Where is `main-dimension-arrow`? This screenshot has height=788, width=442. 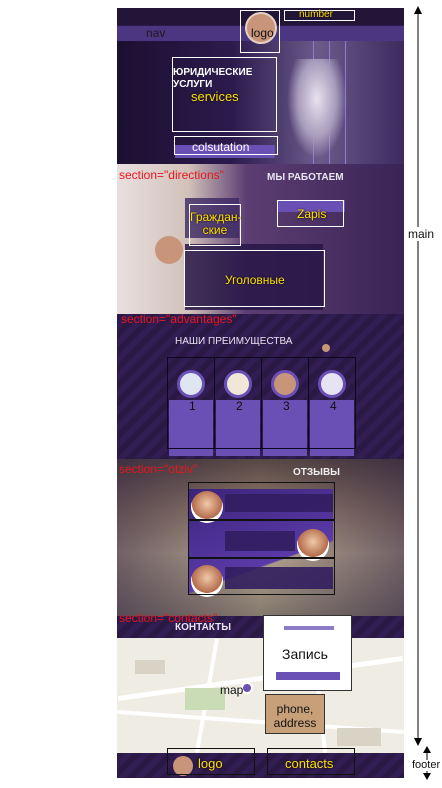
main-dimension-arrow is located at coordinates (418, 376).